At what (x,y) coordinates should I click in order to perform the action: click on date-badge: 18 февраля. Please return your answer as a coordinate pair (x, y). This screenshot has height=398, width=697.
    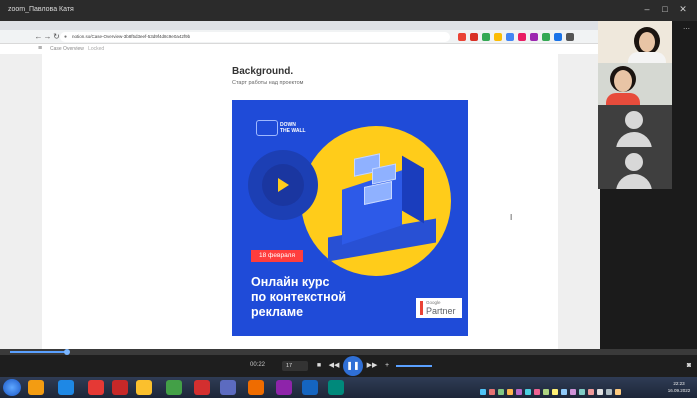
    Looking at the image, I should click on (277, 256).